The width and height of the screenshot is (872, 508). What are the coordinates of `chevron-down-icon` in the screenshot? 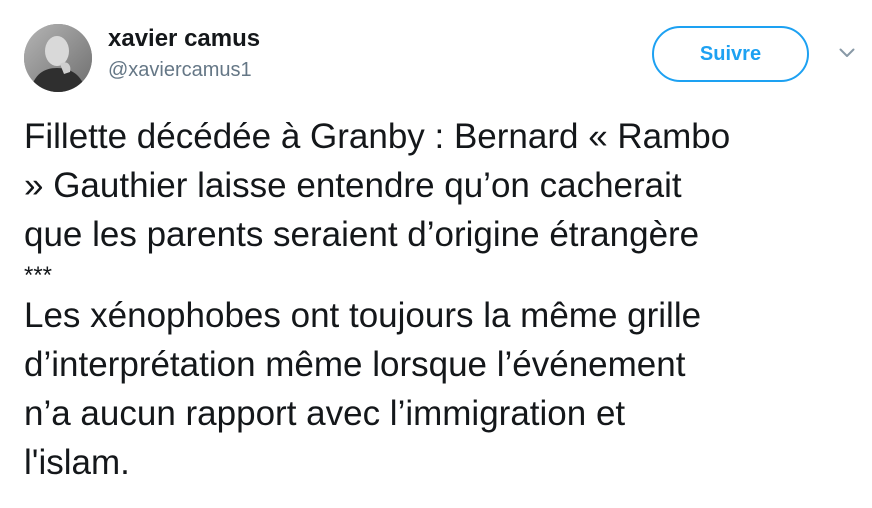 It's located at (847, 52).